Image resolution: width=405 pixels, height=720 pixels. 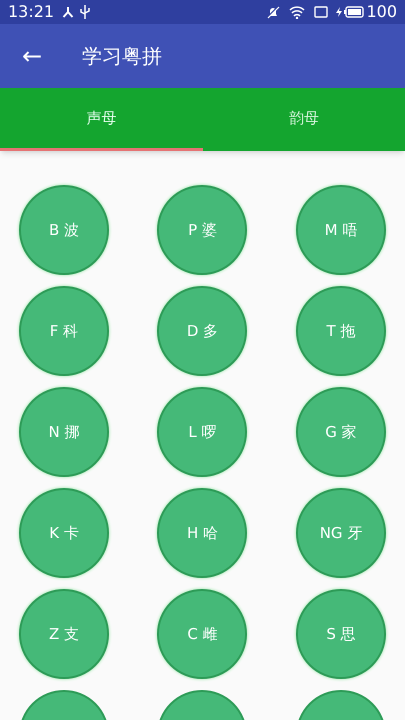 What do you see at coordinates (31, 12) in the screenshot?
I see `status-time: 13:21` at bounding box center [31, 12].